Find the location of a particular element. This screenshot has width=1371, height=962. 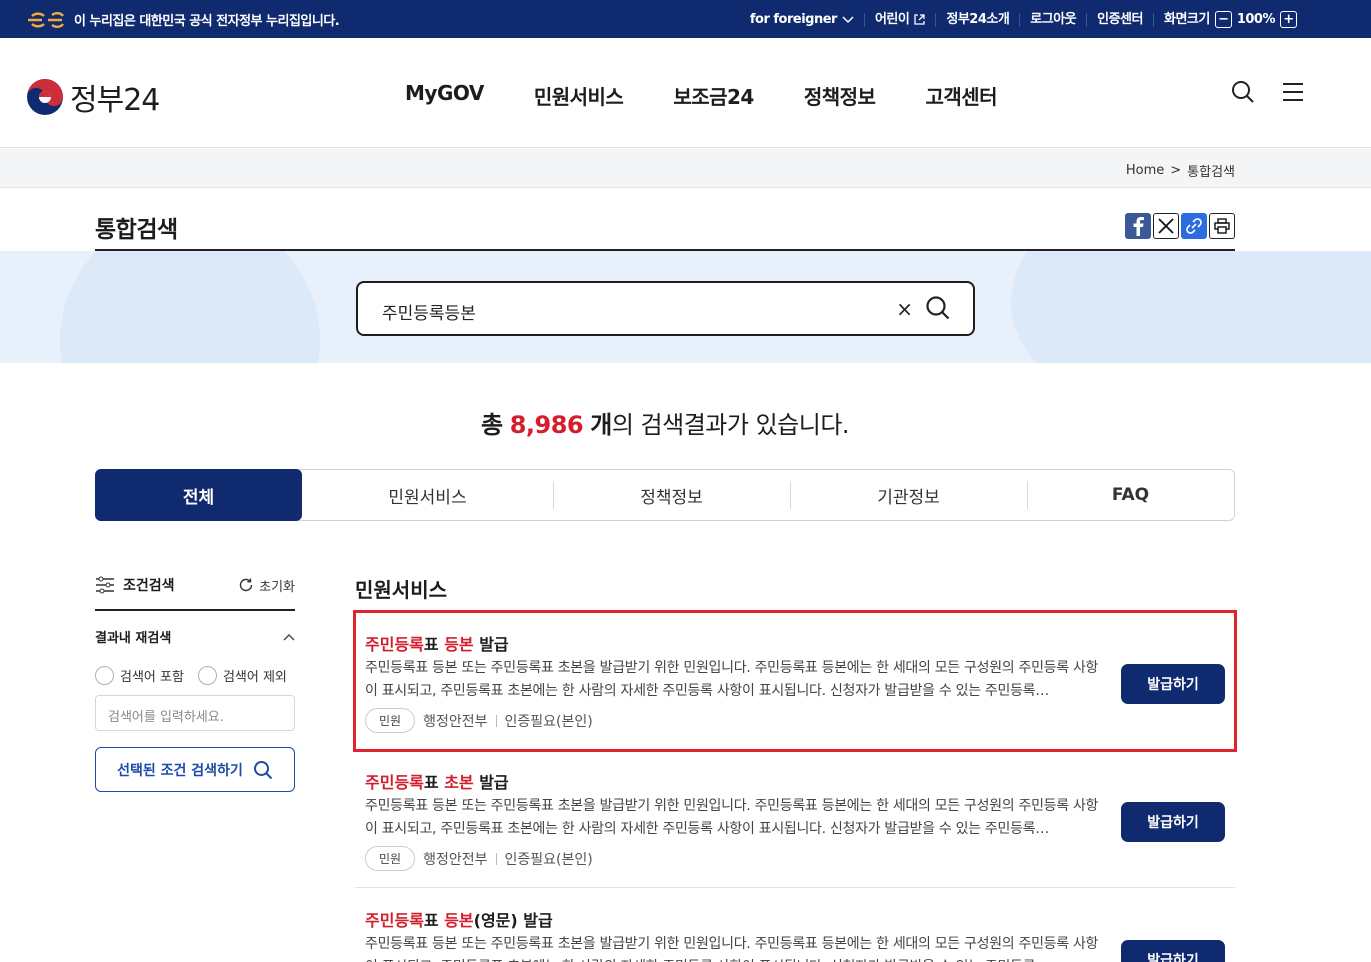

x-icon is located at coordinates (1166, 226).